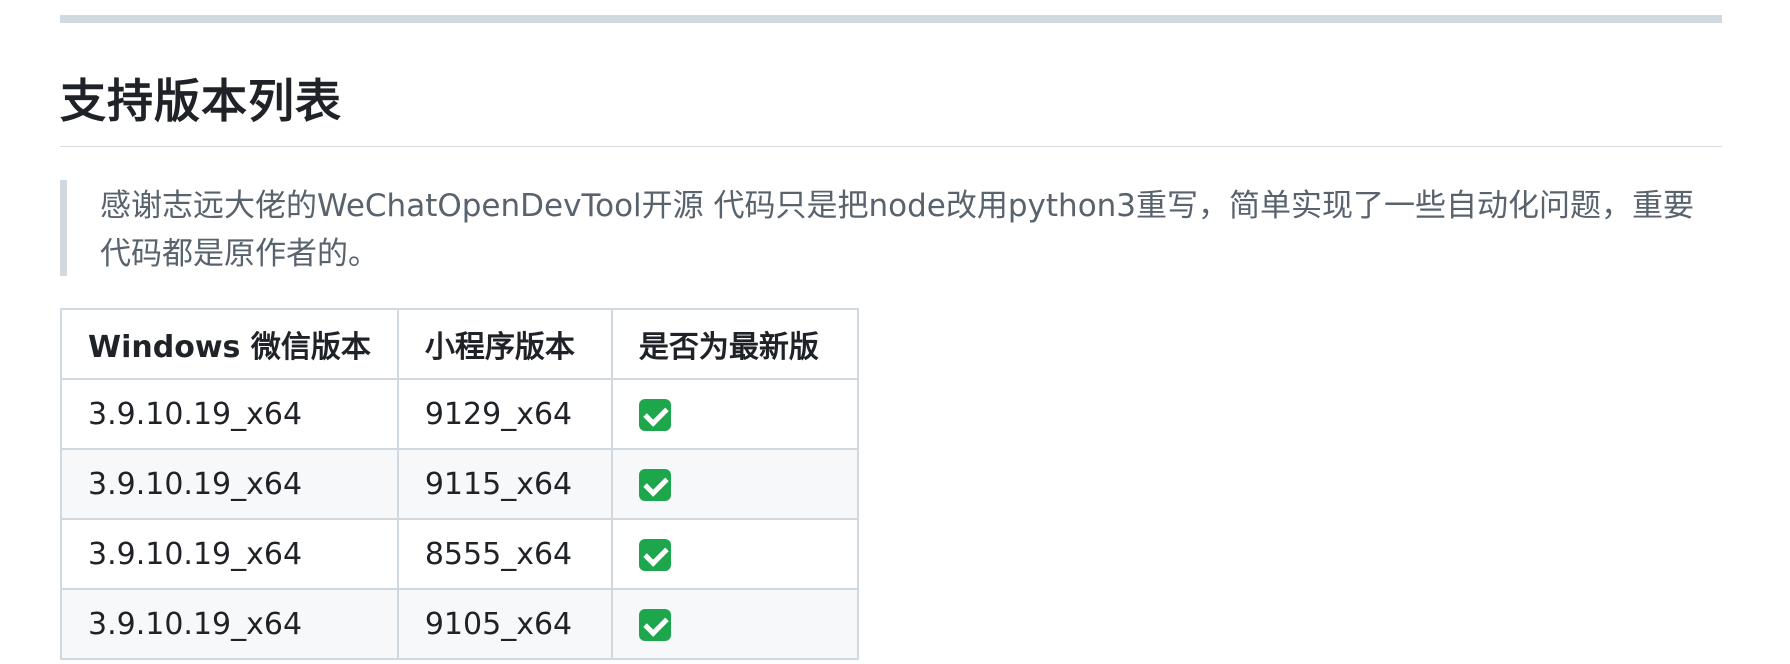  Describe the element at coordinates (63, 228) in the screenshot. I see `blockquote-bar` at that location.